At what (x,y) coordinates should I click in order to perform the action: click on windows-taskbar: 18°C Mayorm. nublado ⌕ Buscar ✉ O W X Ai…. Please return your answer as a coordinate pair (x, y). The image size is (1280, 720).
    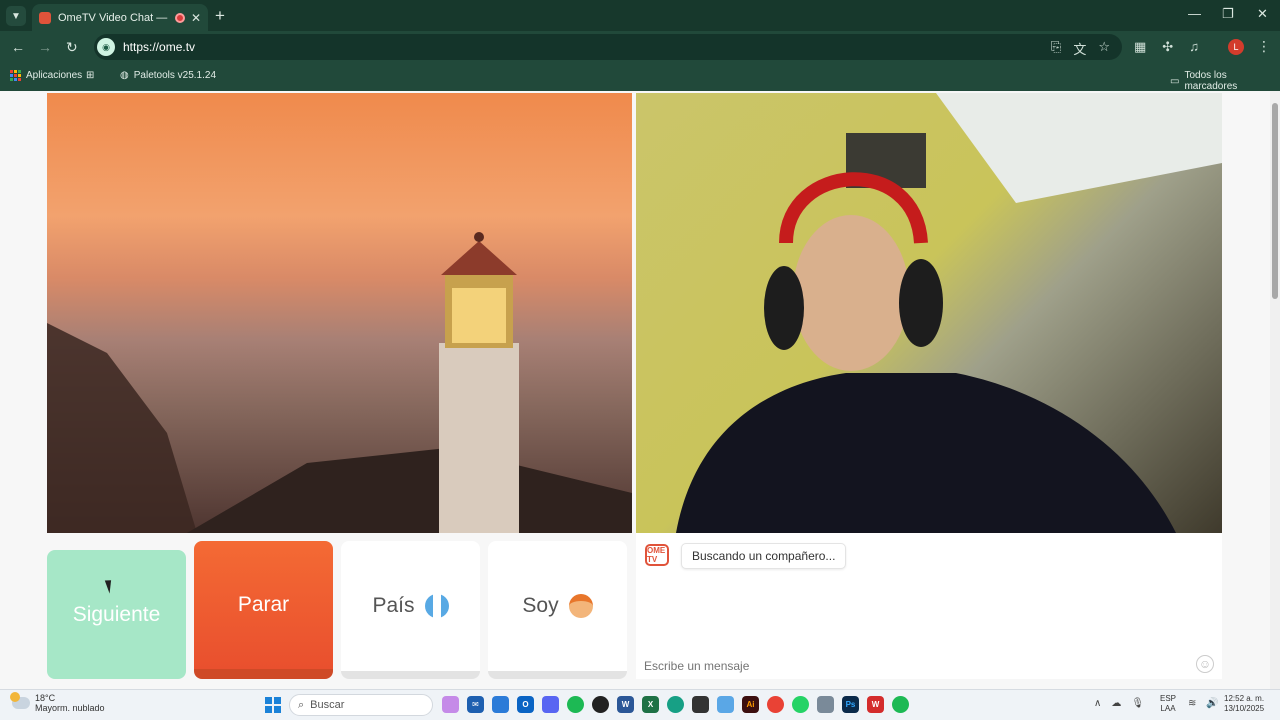
    Looking at the image, I should click on (640, 704).